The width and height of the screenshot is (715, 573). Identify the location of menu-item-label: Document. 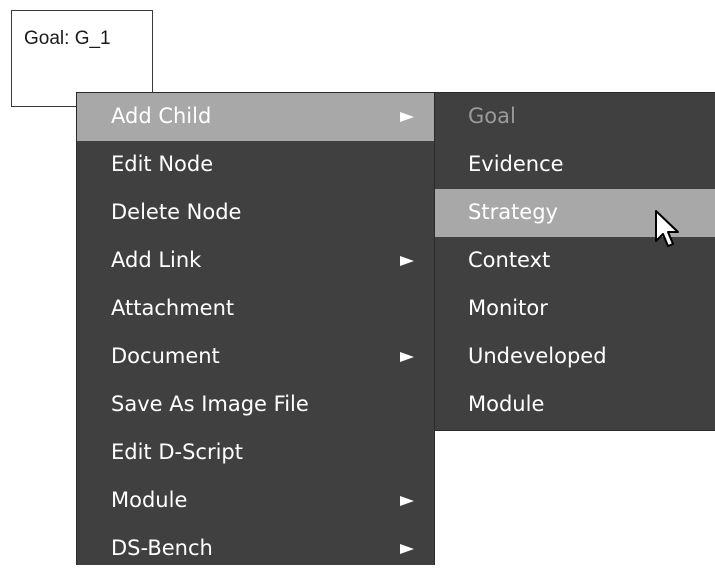
(165, 356).